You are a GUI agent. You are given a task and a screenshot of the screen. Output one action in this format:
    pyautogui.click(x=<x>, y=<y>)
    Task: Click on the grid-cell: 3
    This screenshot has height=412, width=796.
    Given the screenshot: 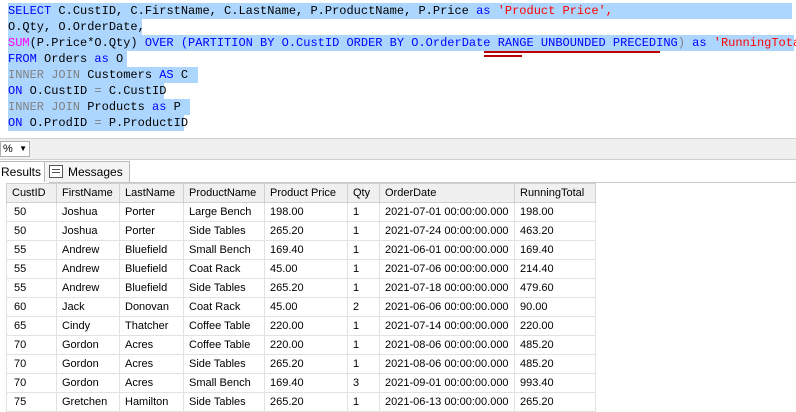 What is the action you would take?
    pyautogui.click(x=363, y=383)
    